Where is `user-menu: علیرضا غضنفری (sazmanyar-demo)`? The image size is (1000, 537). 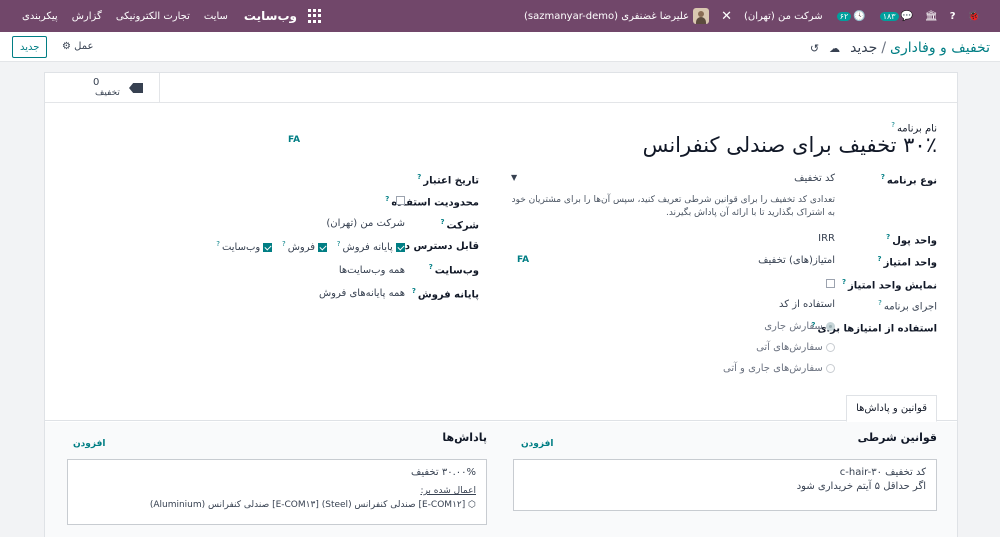
user-menu: علیرضا غضنفری (sazmanyar-demo) is located at coordinates (616, 16).